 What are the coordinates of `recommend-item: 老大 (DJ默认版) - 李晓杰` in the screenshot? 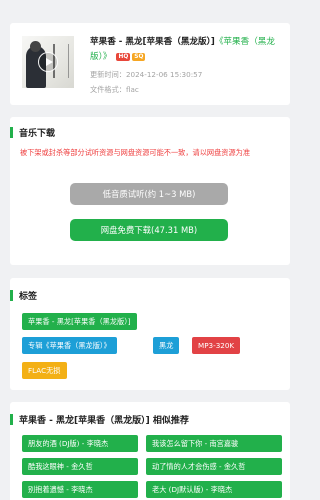 It's located at (214, 489).